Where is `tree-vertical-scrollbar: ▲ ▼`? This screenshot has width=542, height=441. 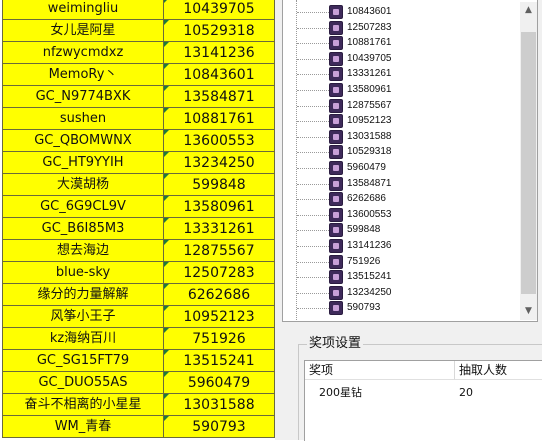
tree-vertical-scrollbar: ▲ ▼ is located at coordinates (528, 161).